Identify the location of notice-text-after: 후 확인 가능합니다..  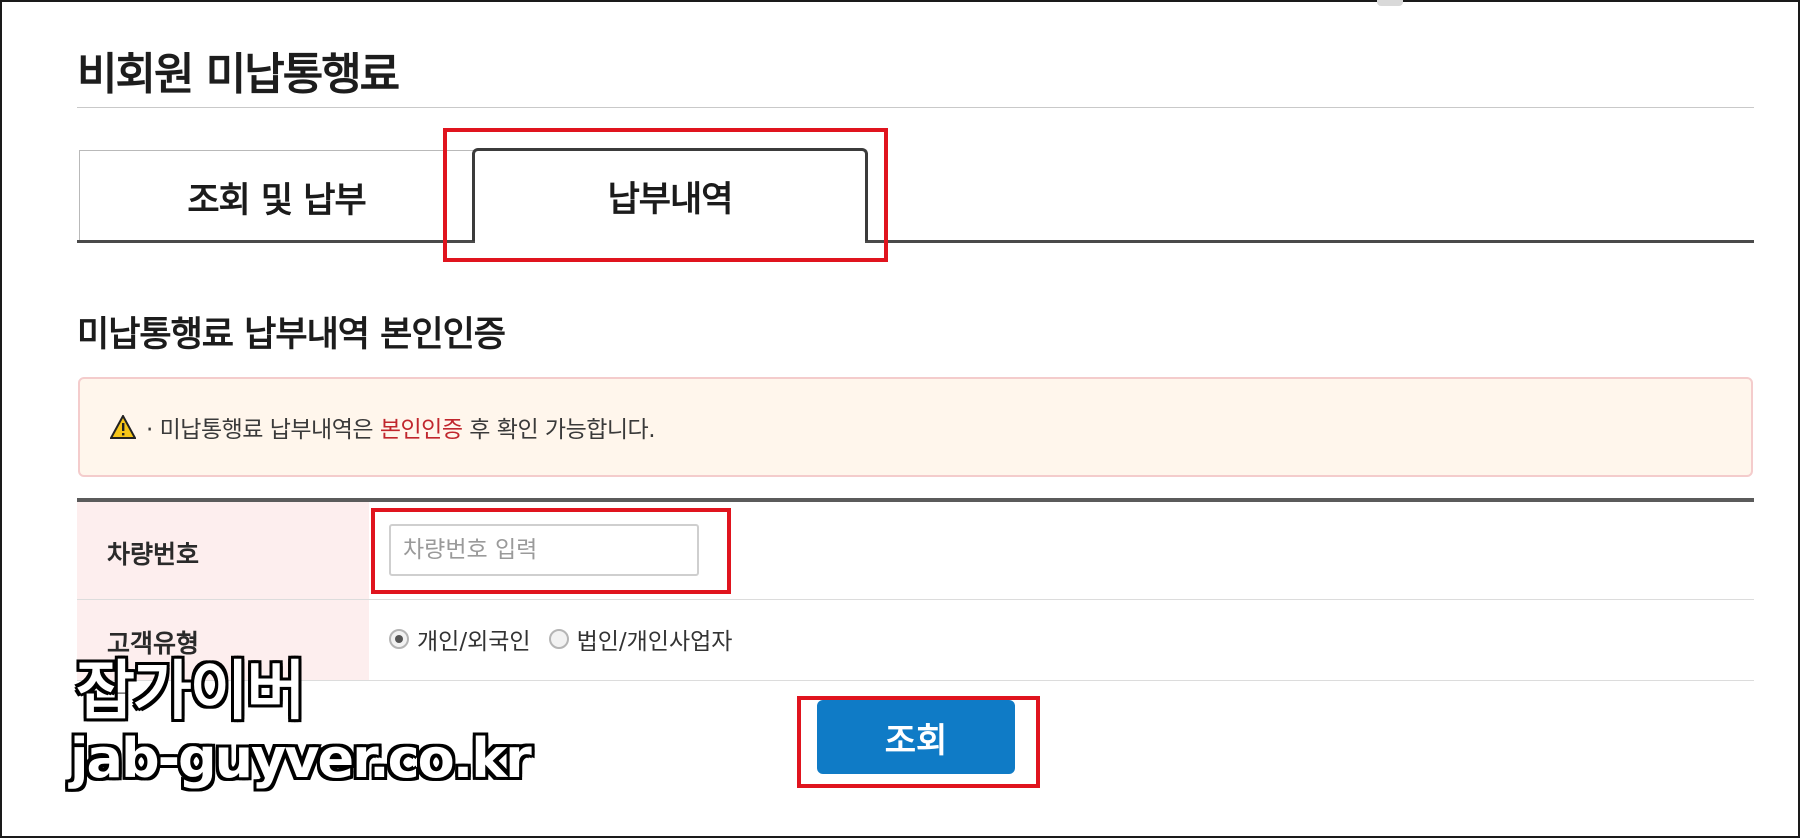
(559, 430).